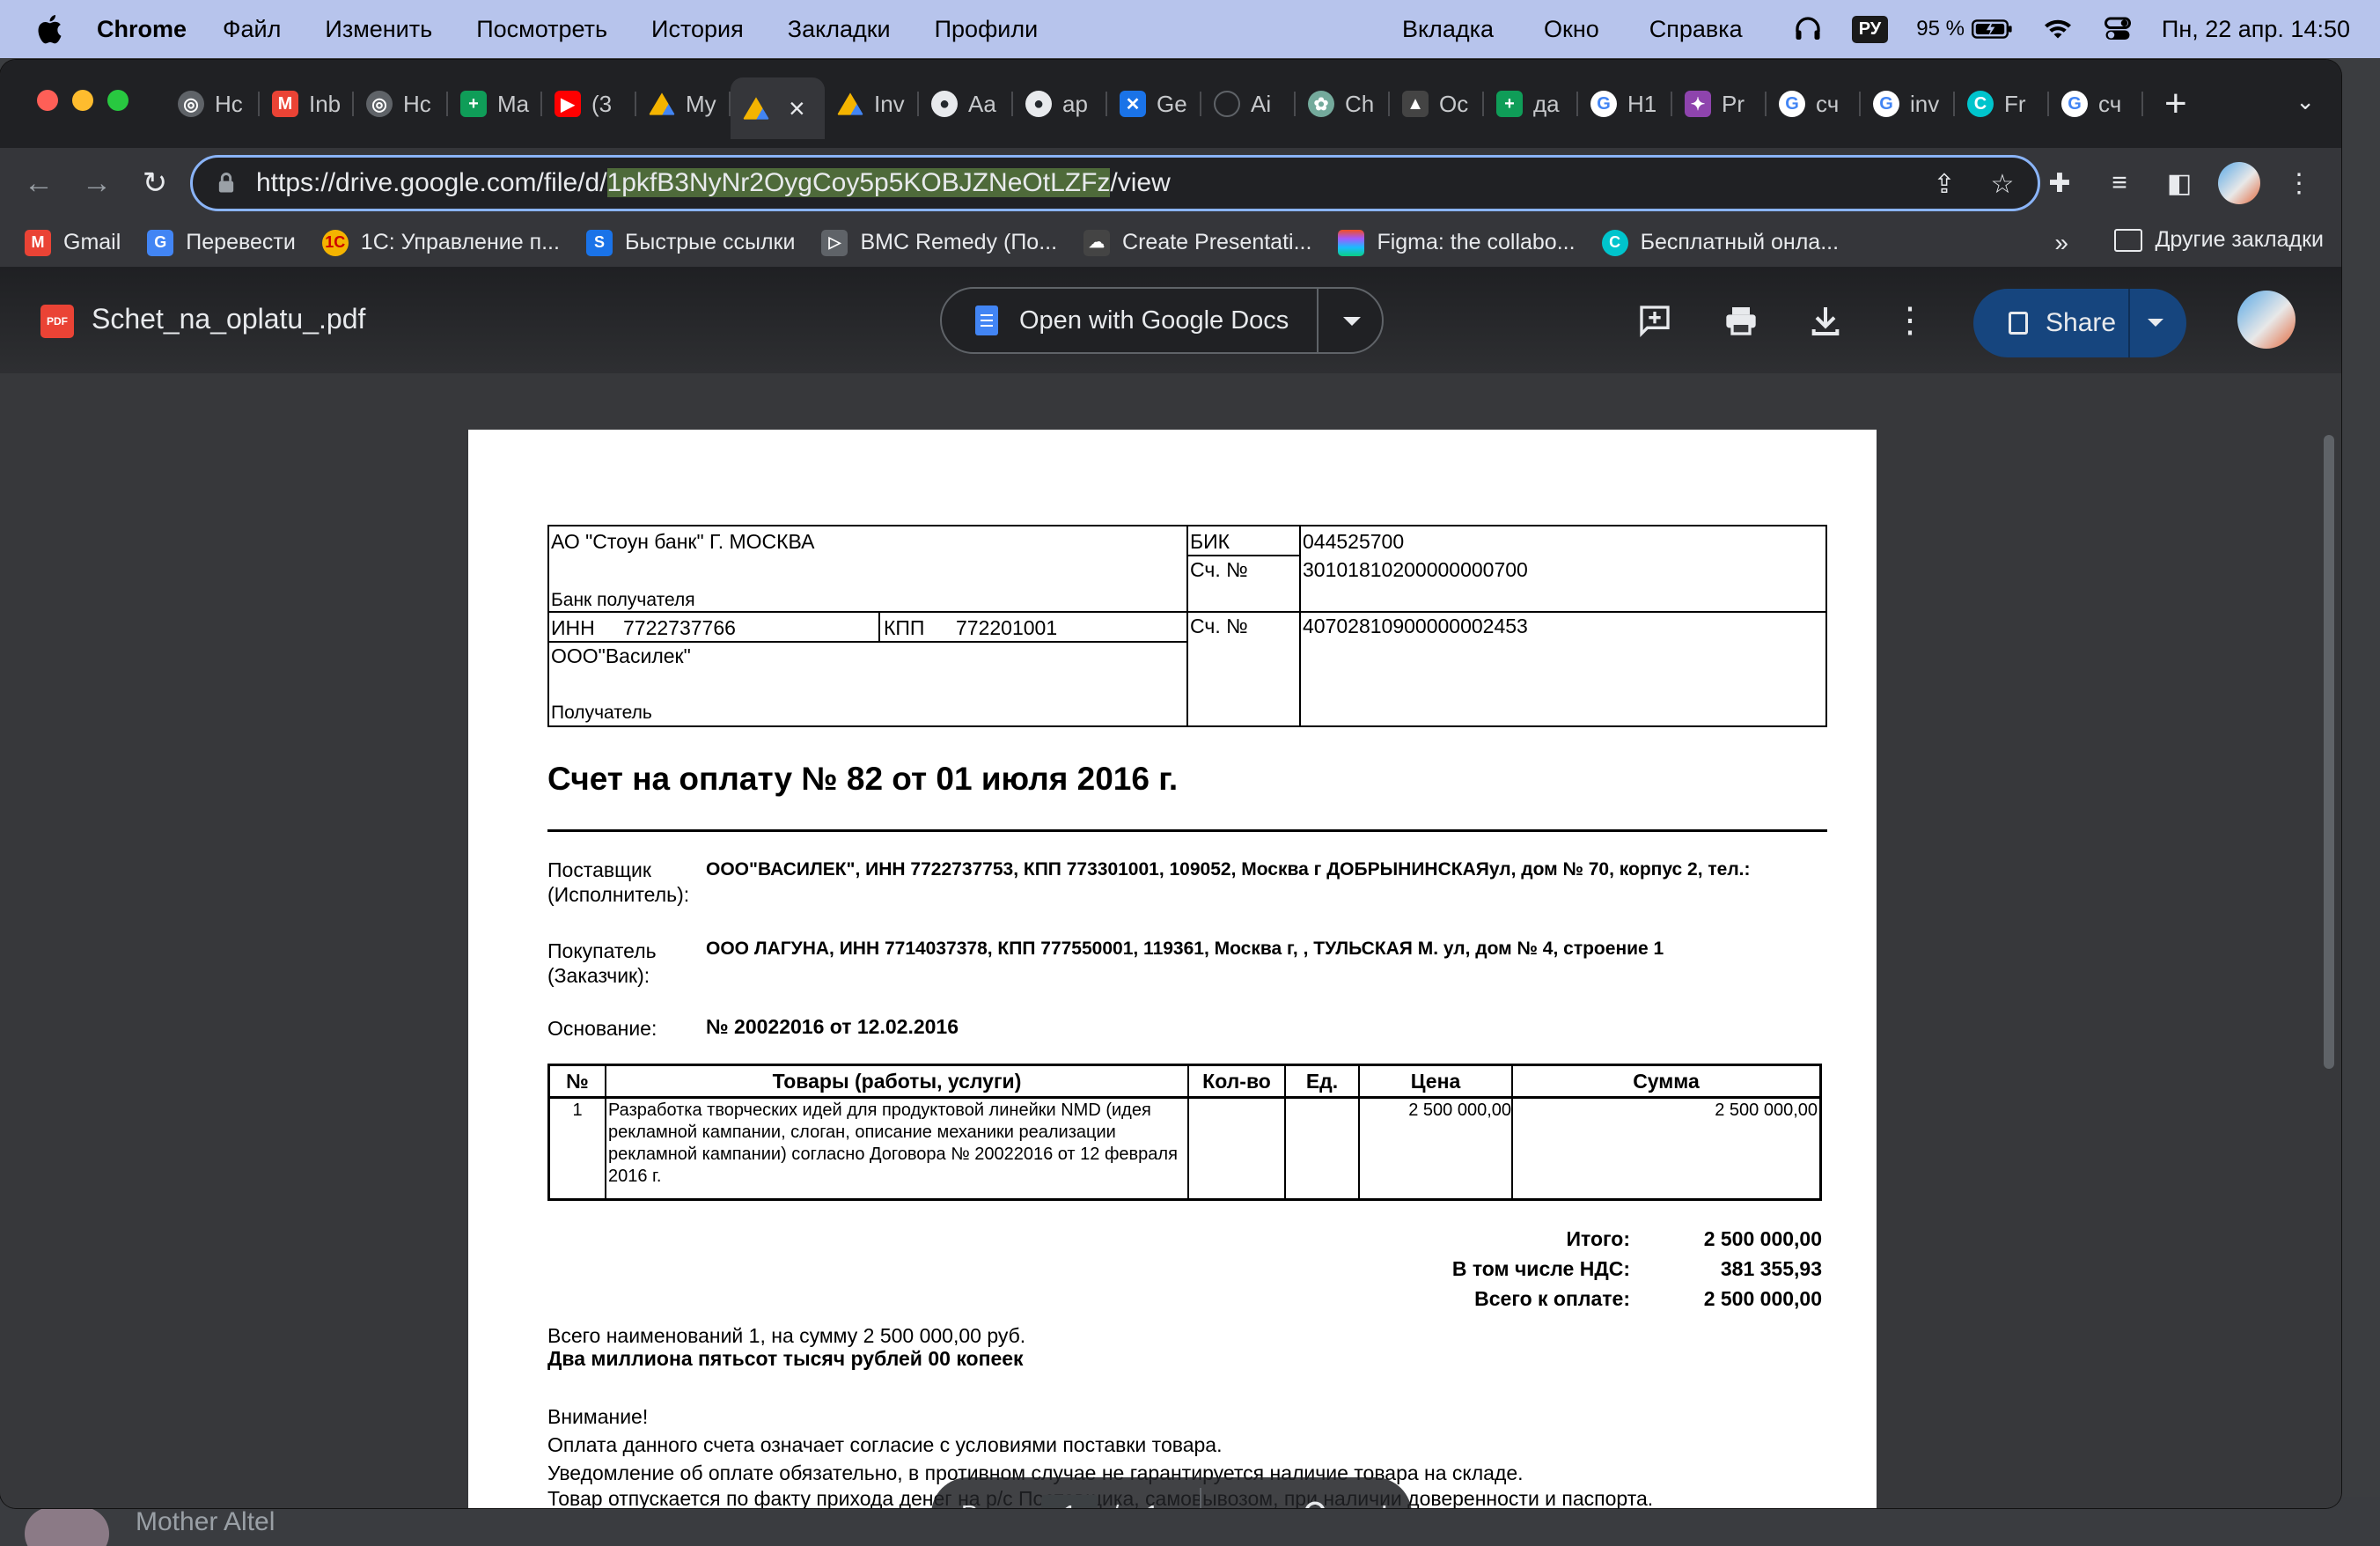 This screenshot has height=1546, width=2380. What do you see at coordinates (1654, 320) in the screenshot?
I see `add-comment-icon` at bounding box center [1654, 320].